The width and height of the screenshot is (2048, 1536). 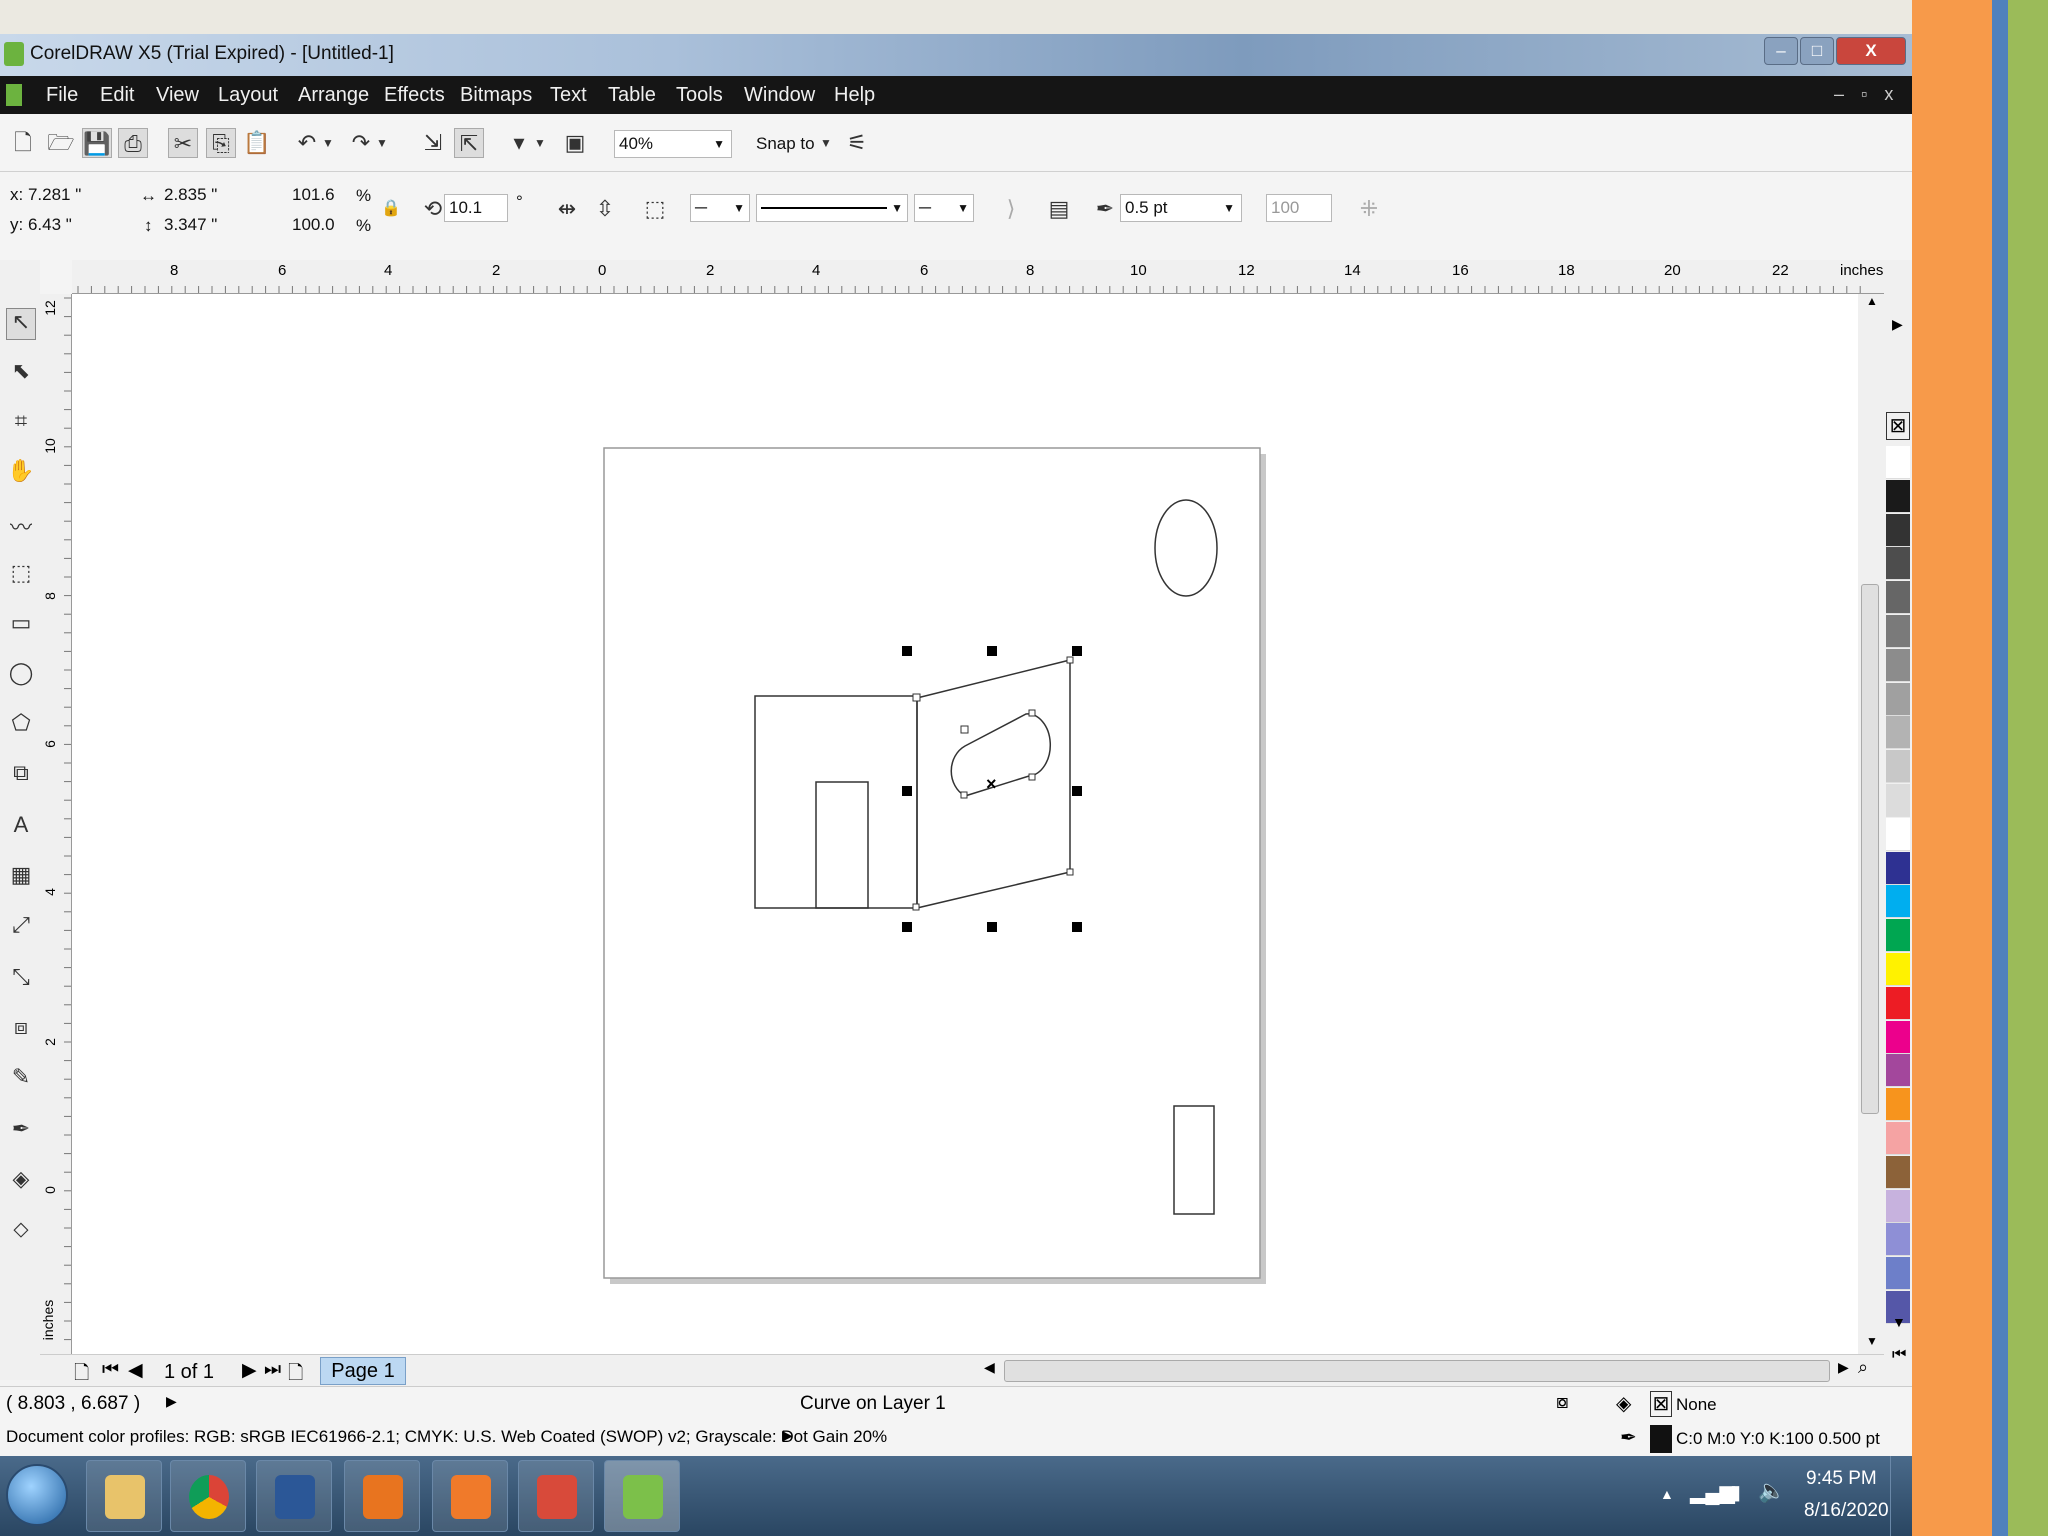 What do you see at coordinates (21, 1232) in the screenshot?
I see `interactive-fill-tool-icon: ⬦` at bounding box center [21, 1232].